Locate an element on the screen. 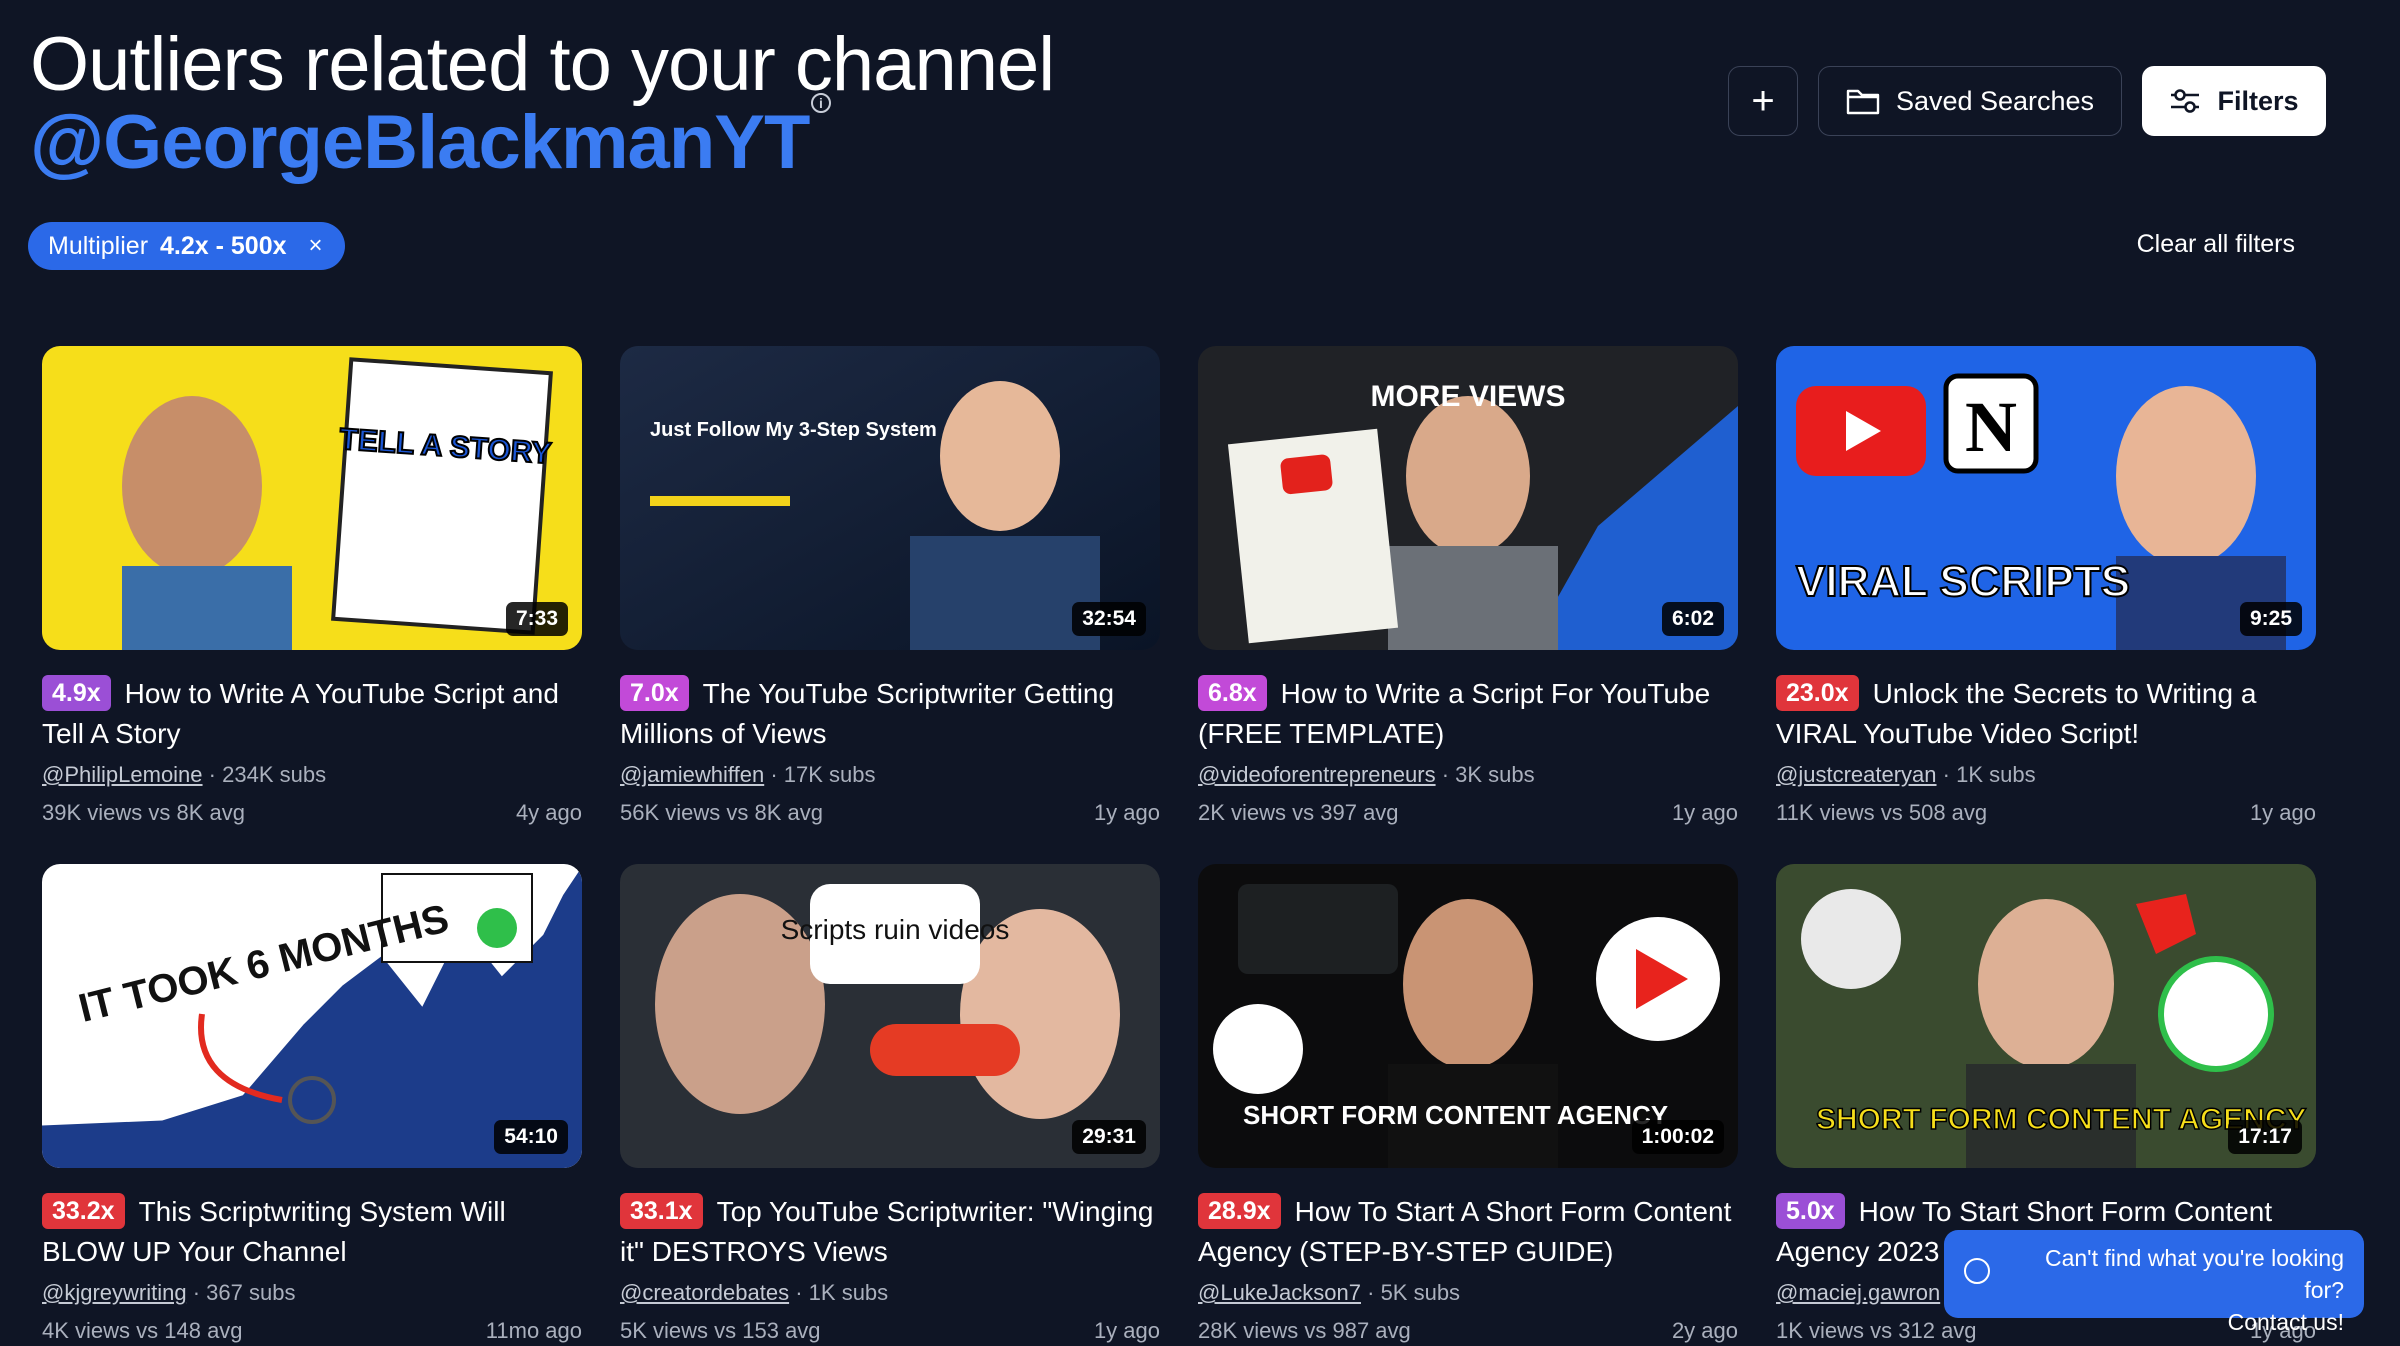  saved-searches-label: Saved Searches is located at coordinates (1995, 100).